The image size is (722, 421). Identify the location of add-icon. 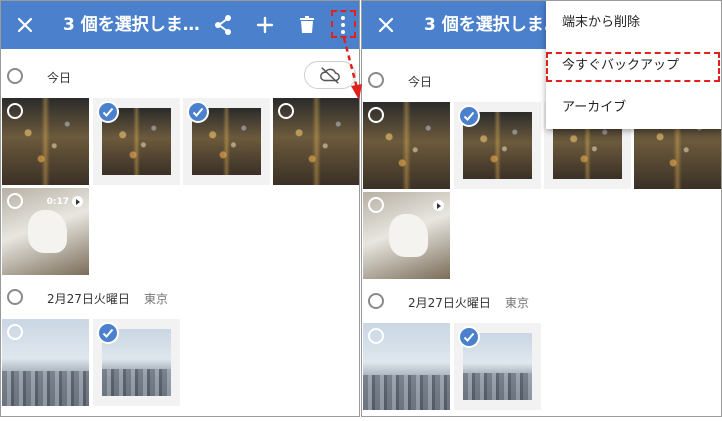
(265, 25).